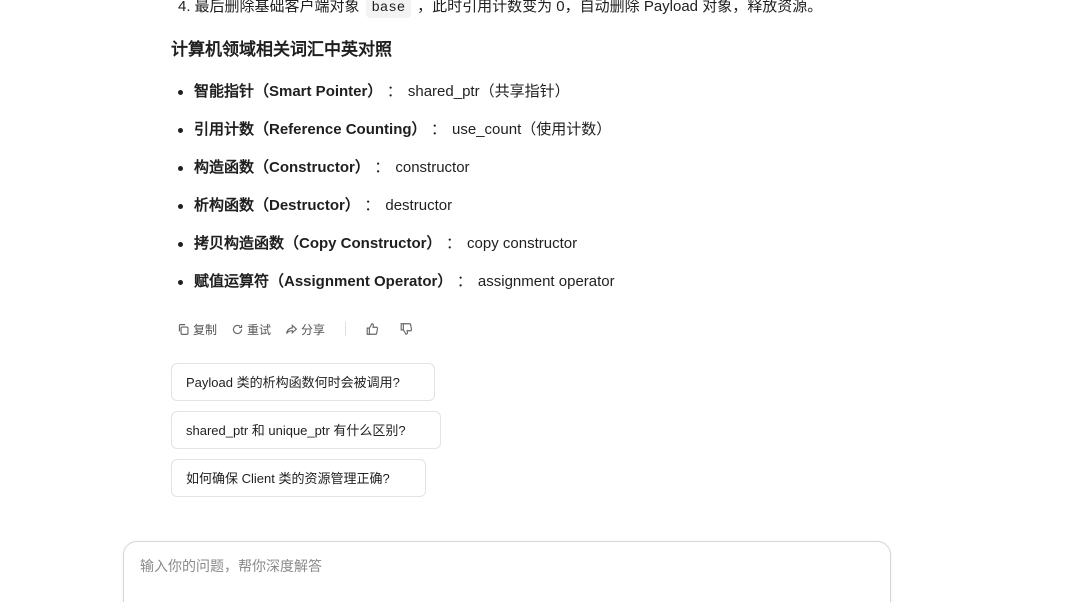 The height and width of the screenshot is (602, 1092). Describe the element at coordinates (313, 329) in the screenshot. I see `share-label: 分享` at that location.